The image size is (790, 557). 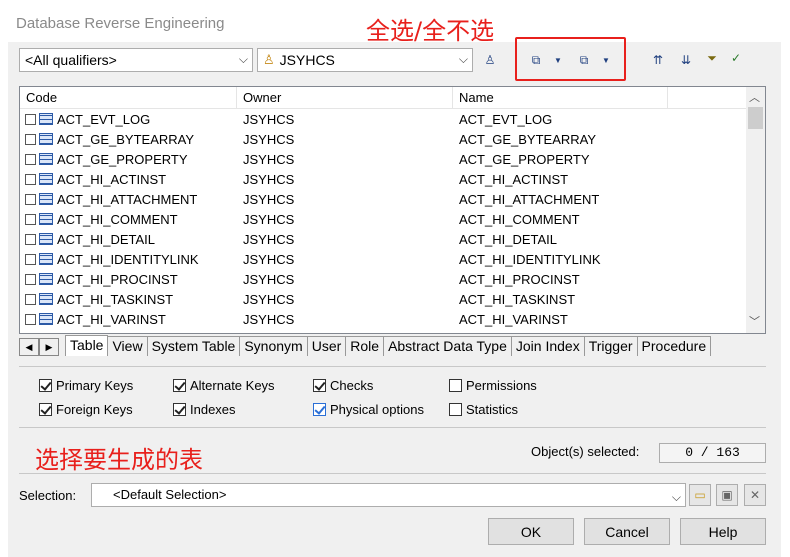 I want to click on cancel-button: Cancel, so click(x=627, y=531).